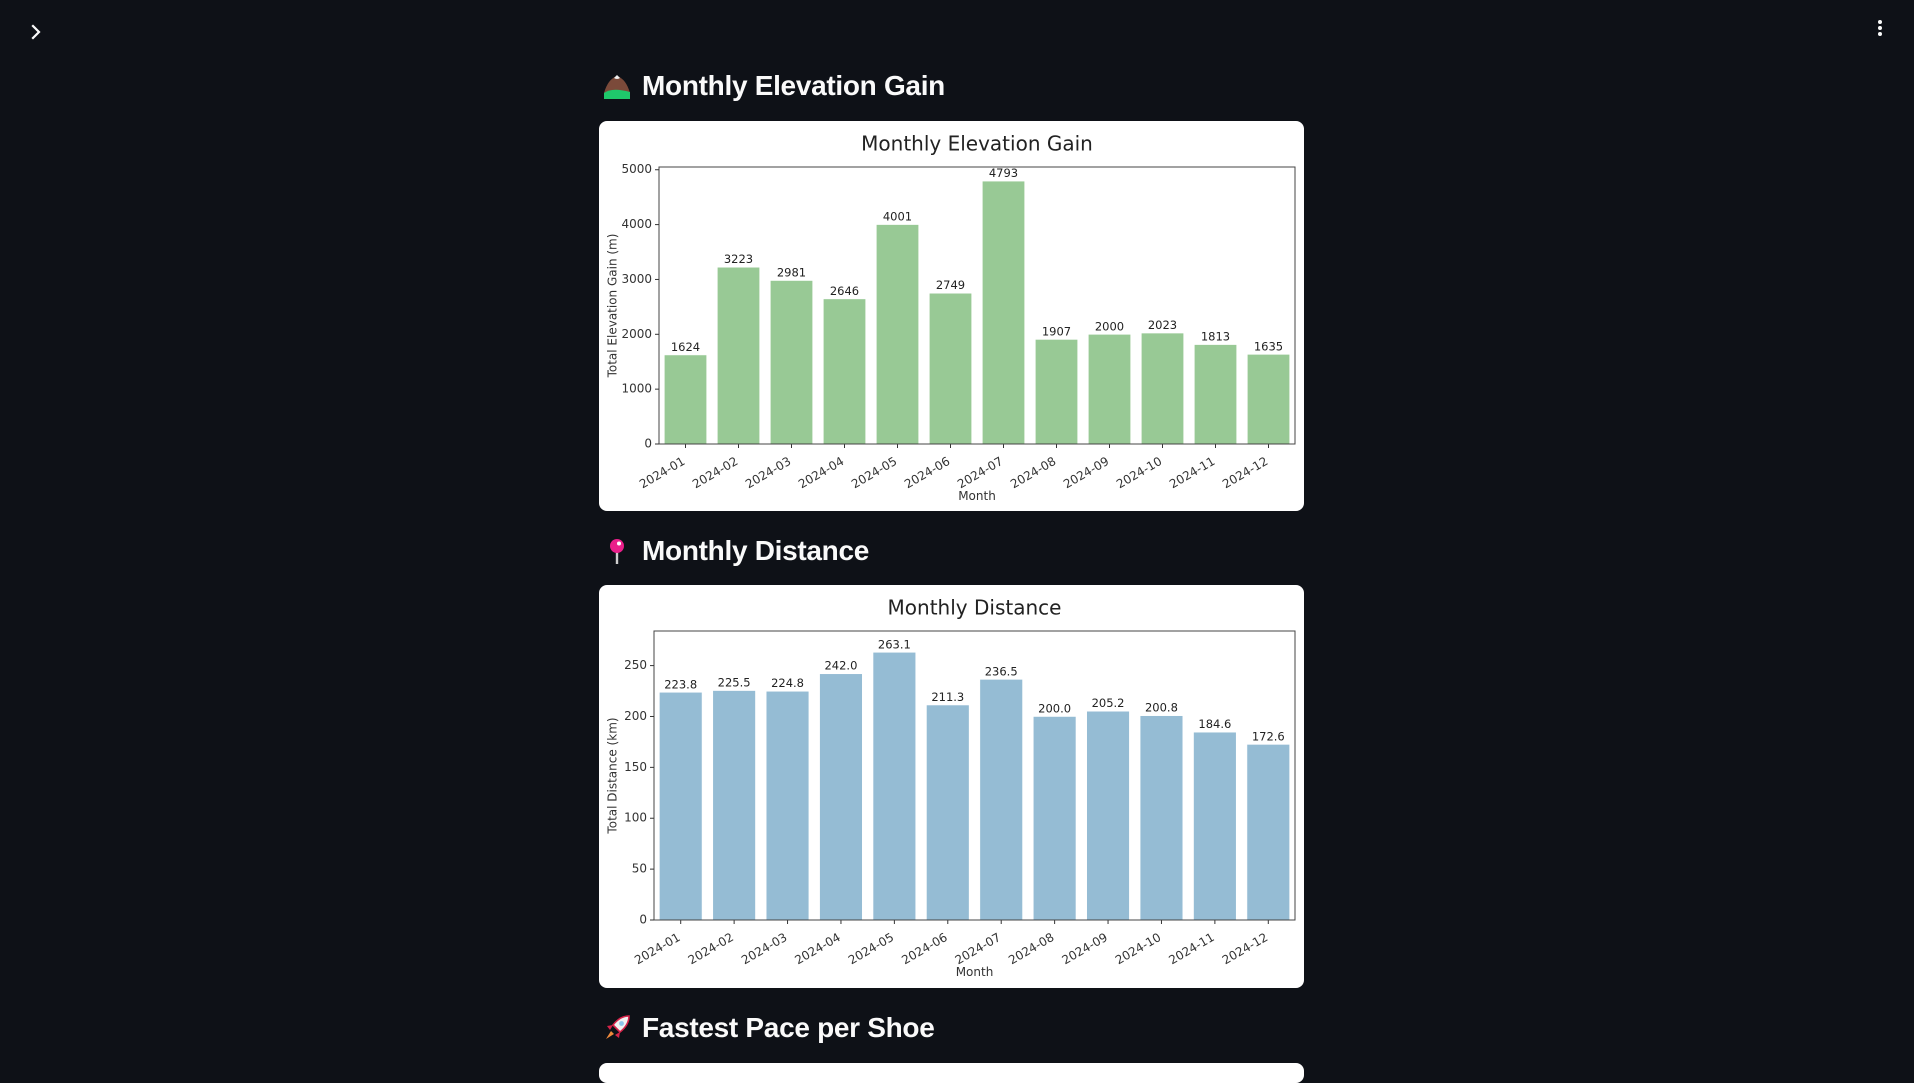  I want to click on y-tick-label: 50, so click(639, 869).